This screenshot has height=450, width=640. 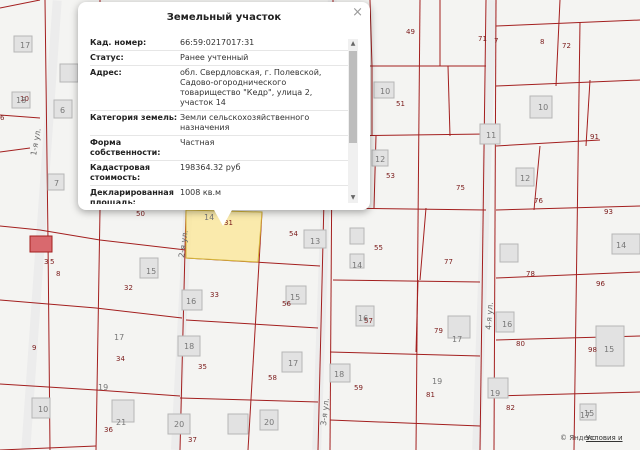 What do you see at coordinates (353, 198) in the screenshot?
I see `scroll-down-icon: ▼` at bounding box center [353, 198].